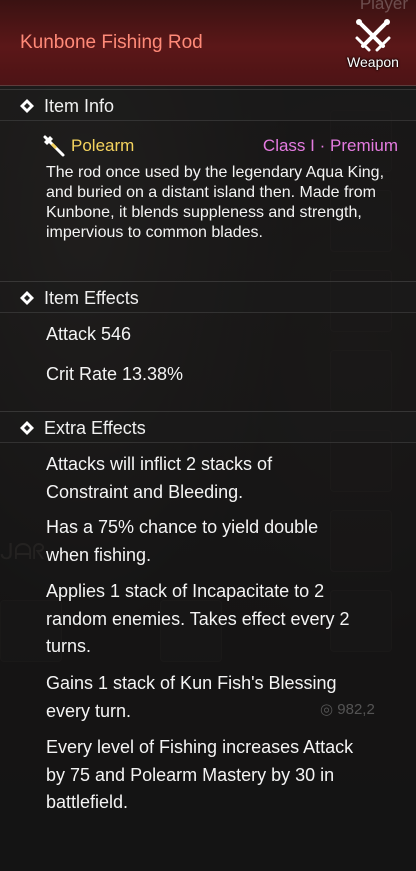 The height and width of the screenshot is (871, 416). Describe the element at coordinates (91, 298) in the screenshot. I see `section-heading: Item Effects` at that location.